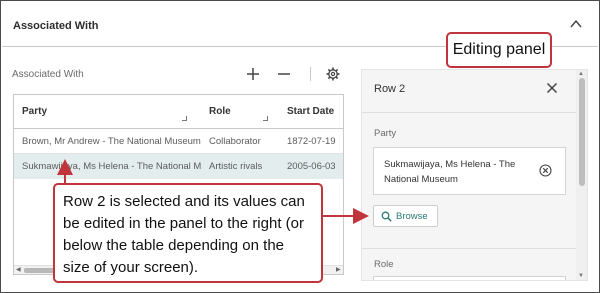 The height and width of the screenshot is (293, 600). Describe the element at coordinates (545, 170) in the screenshot. I see `clear-circle-icon` at that location.